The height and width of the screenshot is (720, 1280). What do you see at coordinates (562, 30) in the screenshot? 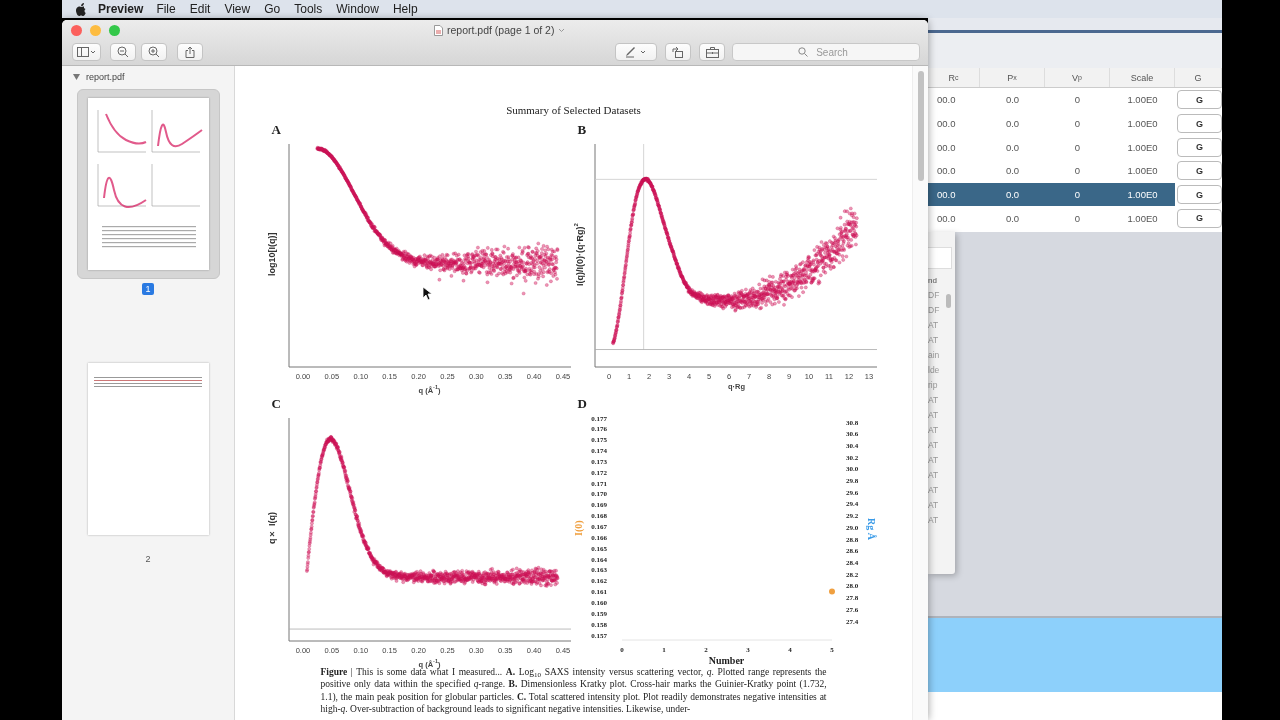
I see `chevron-down-icon` at bounding box center [562, 30].